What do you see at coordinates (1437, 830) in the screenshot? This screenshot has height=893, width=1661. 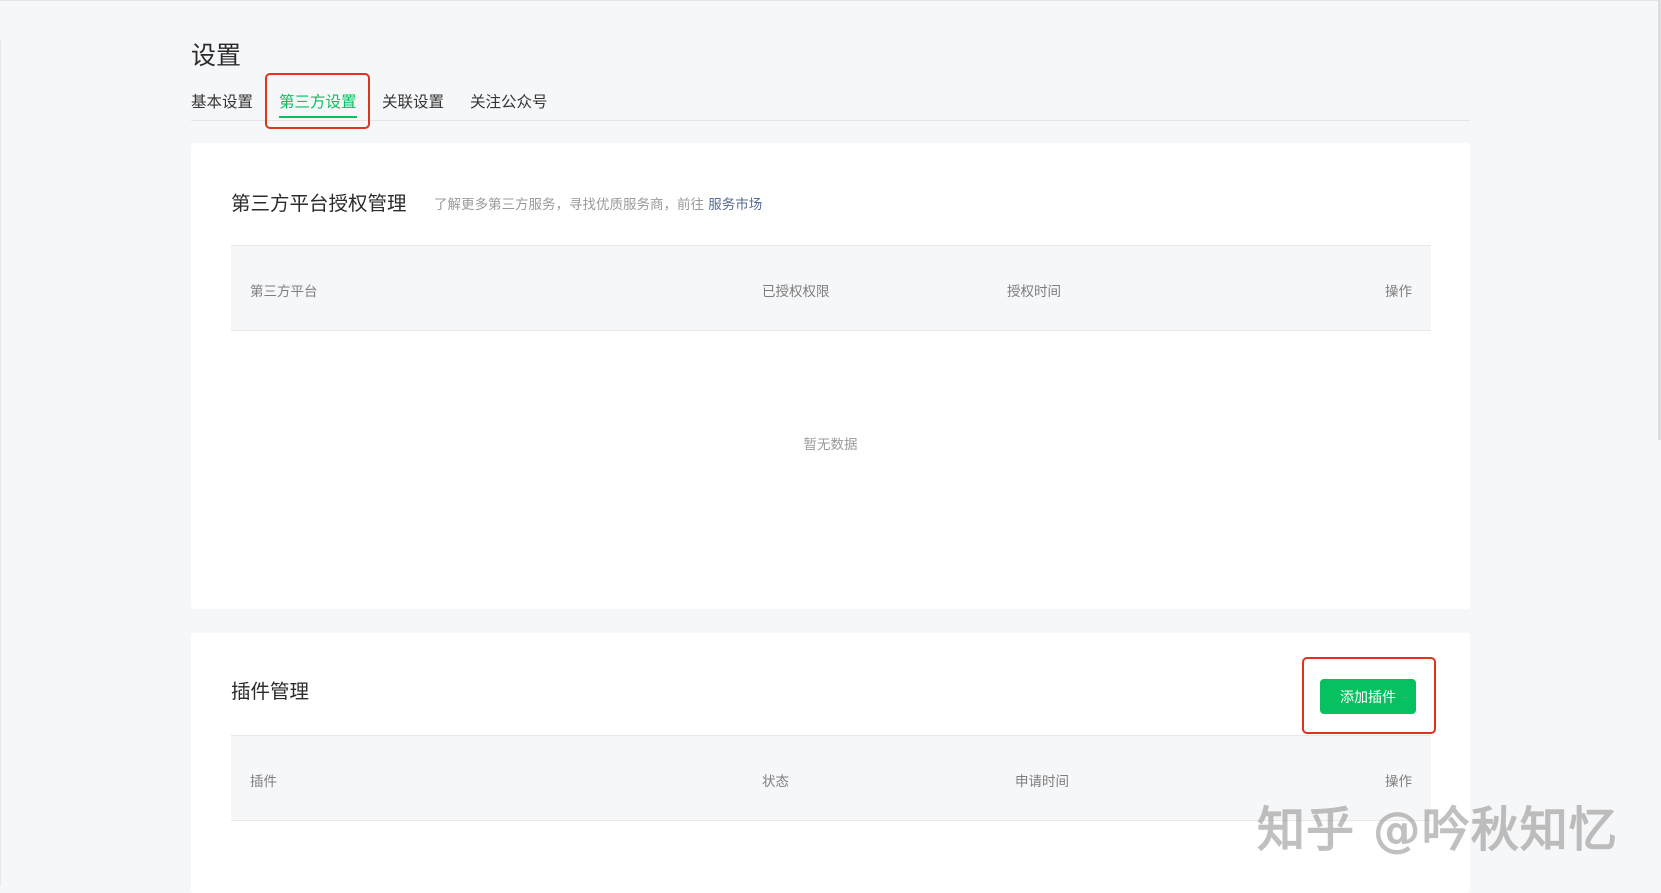 I see `watermark: 知乎 @吟秋知忆` at bounding box center [1437, 830].